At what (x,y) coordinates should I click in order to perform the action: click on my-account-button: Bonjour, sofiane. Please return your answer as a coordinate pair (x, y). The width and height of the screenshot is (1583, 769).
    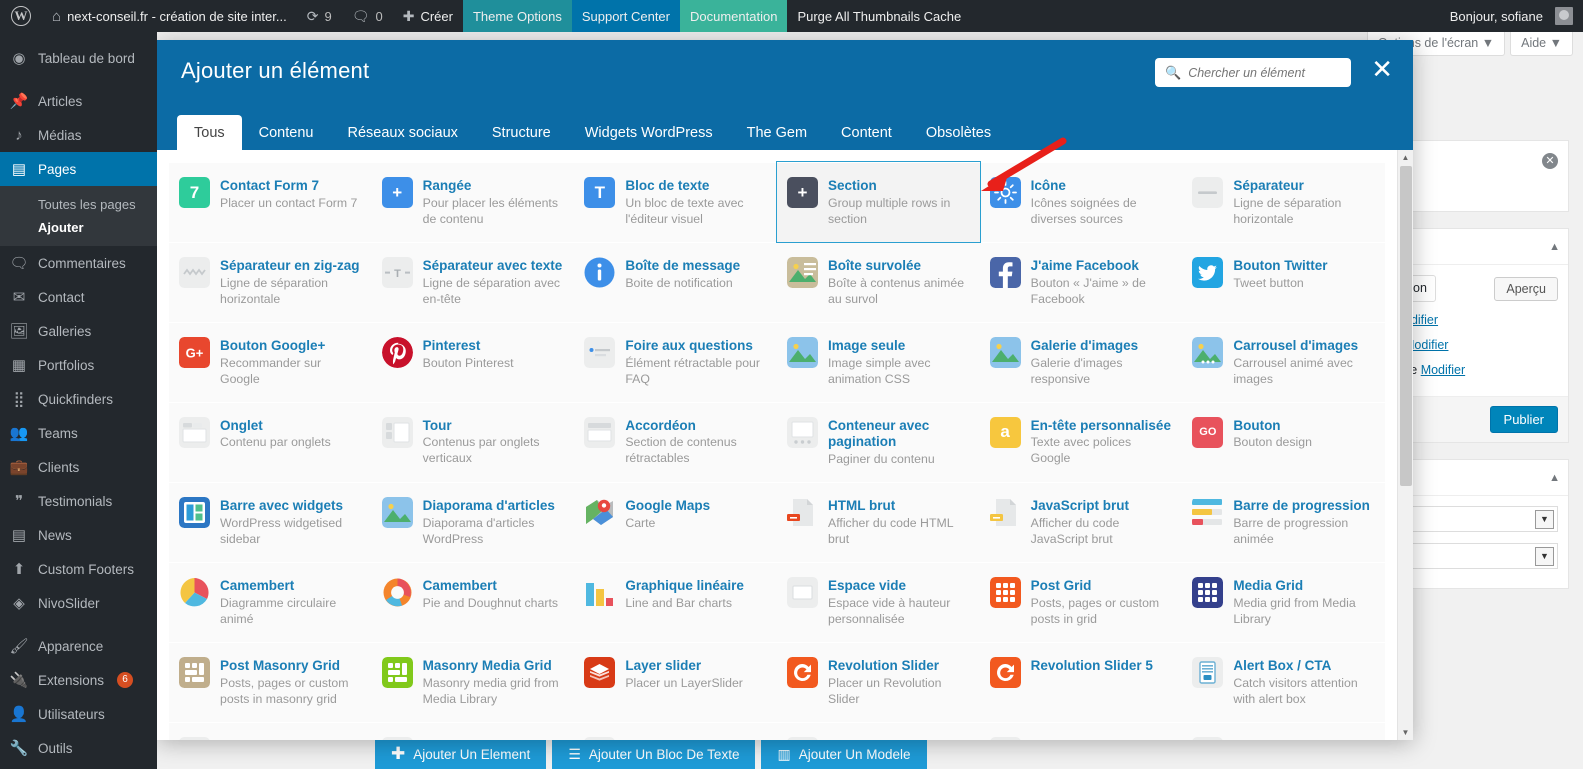
    Looking at the image, I should click on (1511, 16).